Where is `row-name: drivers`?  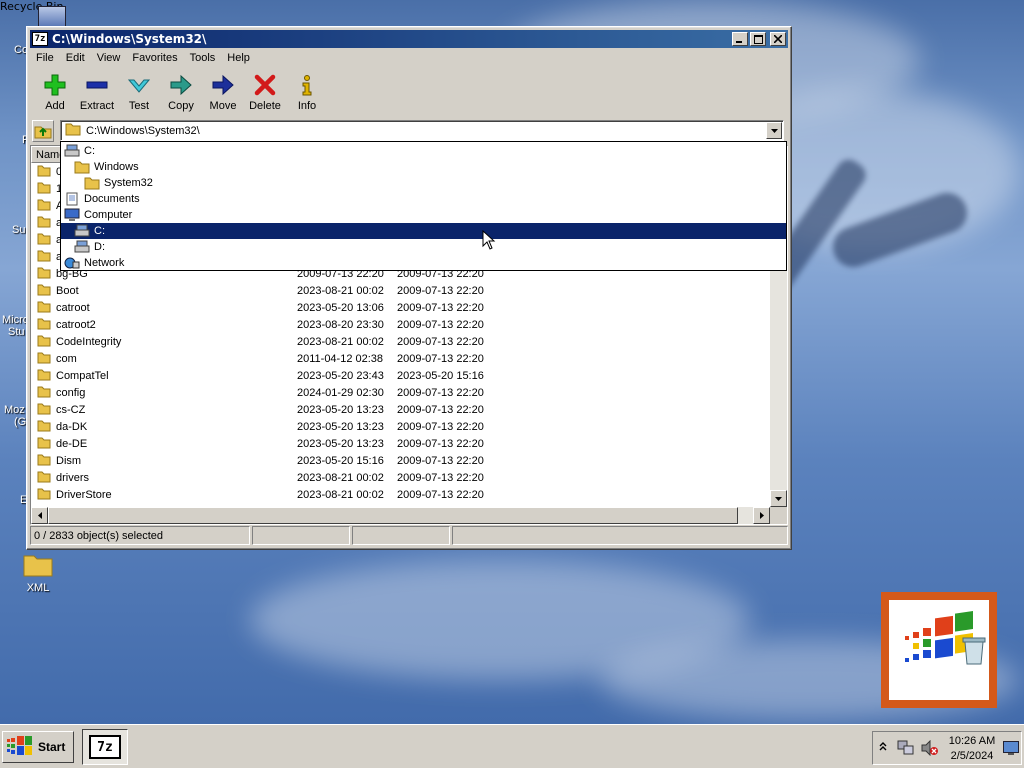 row-name: drivers is located at coordinates (73, 477).